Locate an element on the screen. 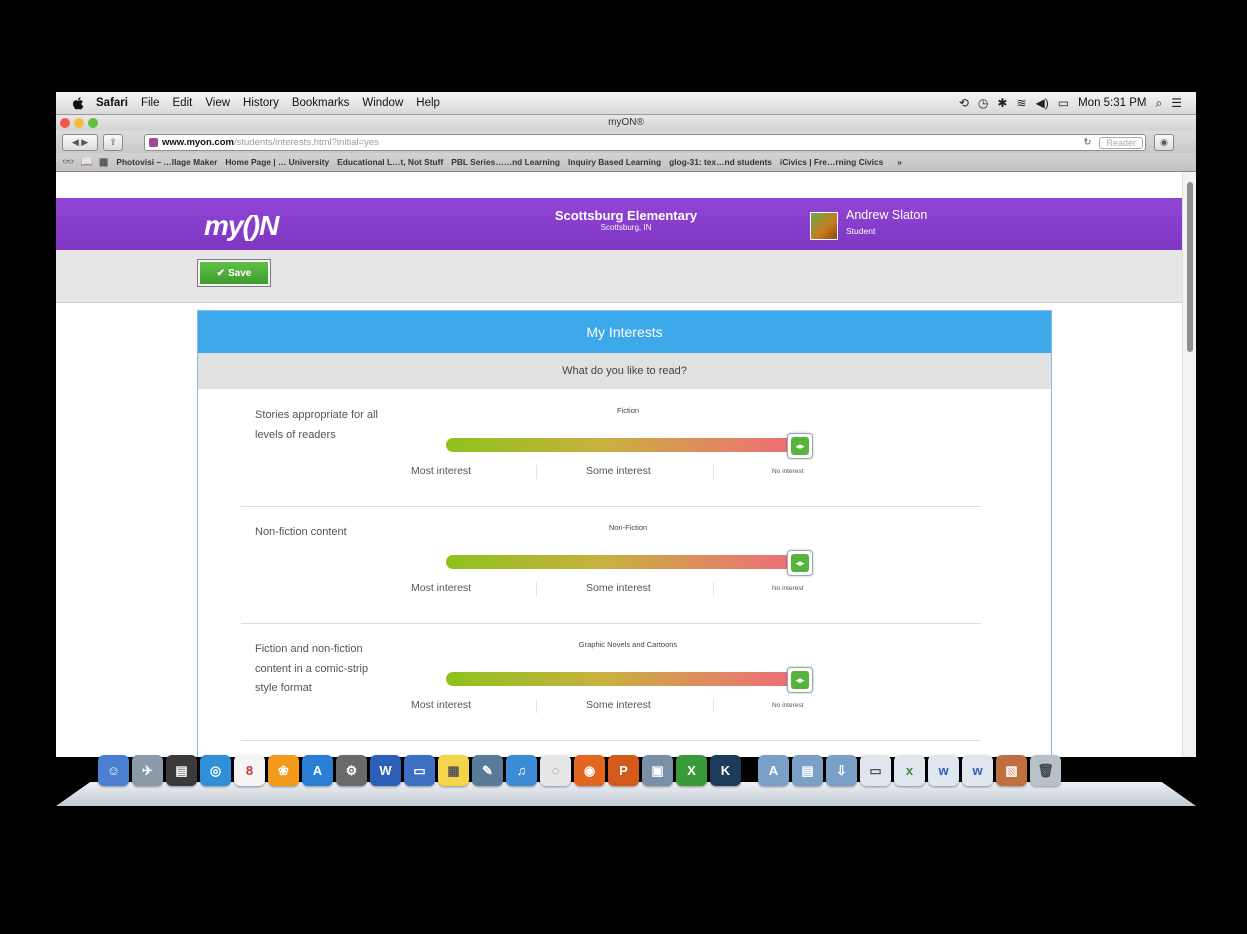 The width and height of the screenshot is (1247, 934). bookmark-item: Home Page | … University is located at coordinates (277, 162).